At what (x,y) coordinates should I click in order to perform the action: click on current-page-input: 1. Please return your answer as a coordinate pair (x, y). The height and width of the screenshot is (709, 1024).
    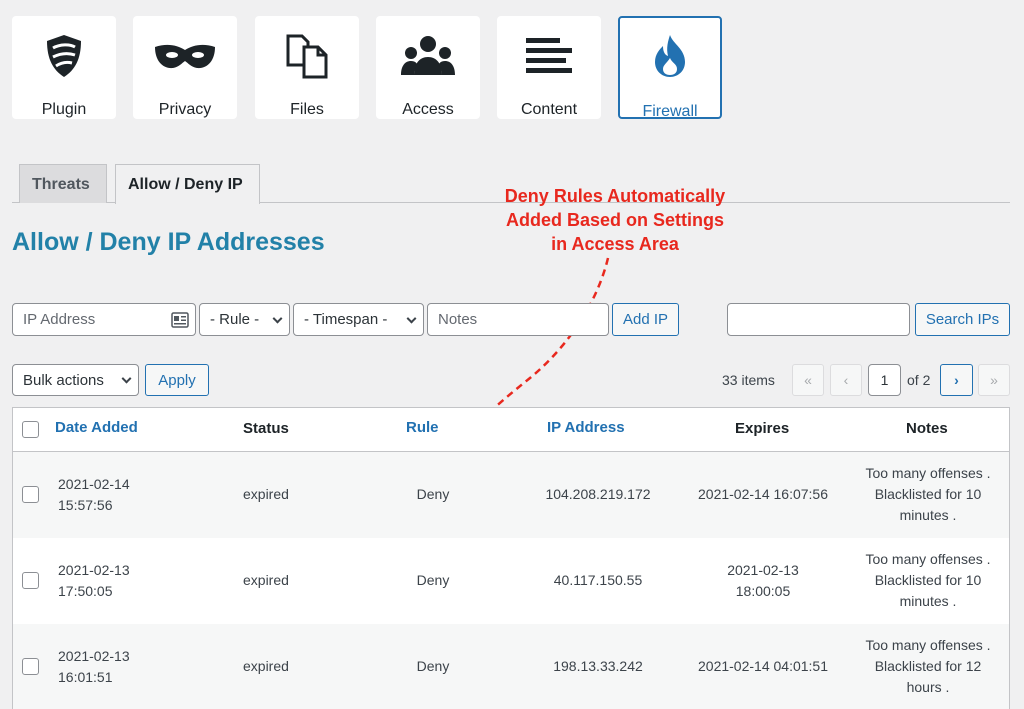
    Looking at the image, I should click on (884, 380).